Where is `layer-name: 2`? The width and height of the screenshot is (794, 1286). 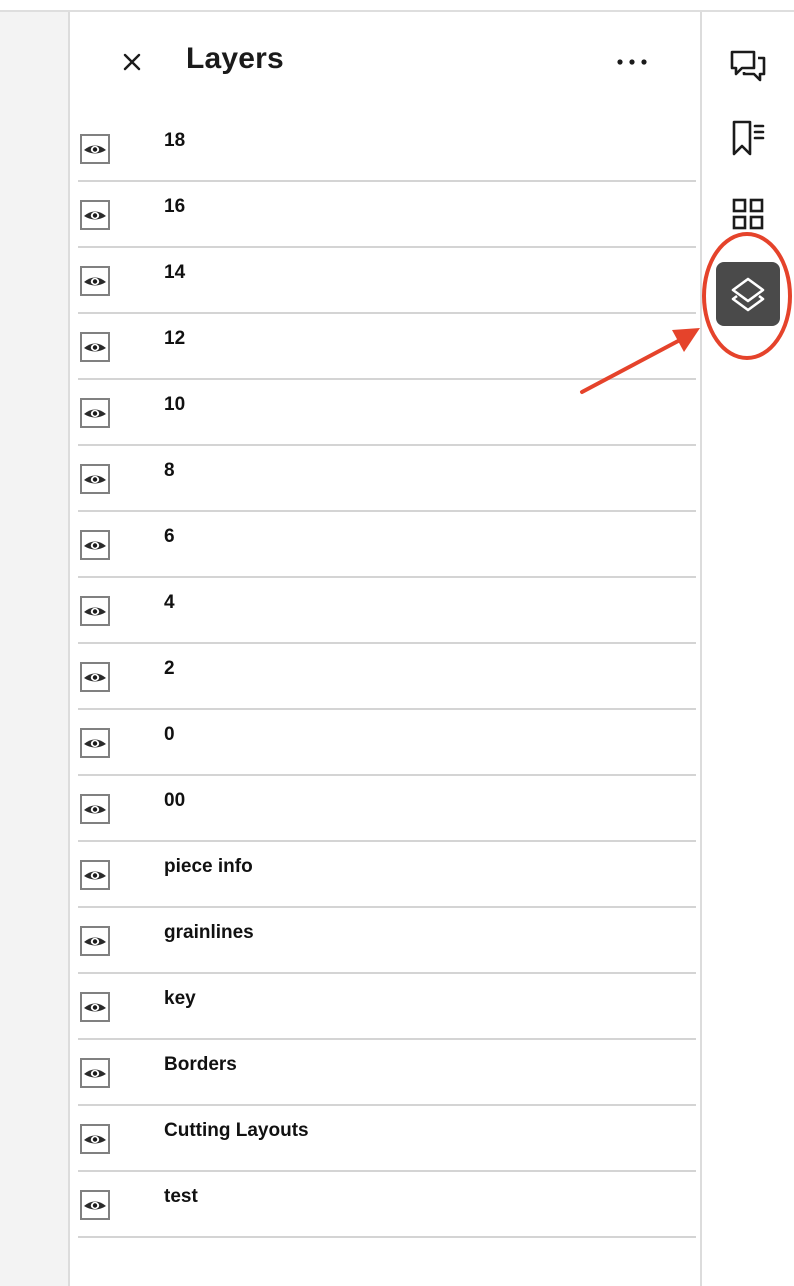 layer-name: 2 is located at coordinates (169, 668).